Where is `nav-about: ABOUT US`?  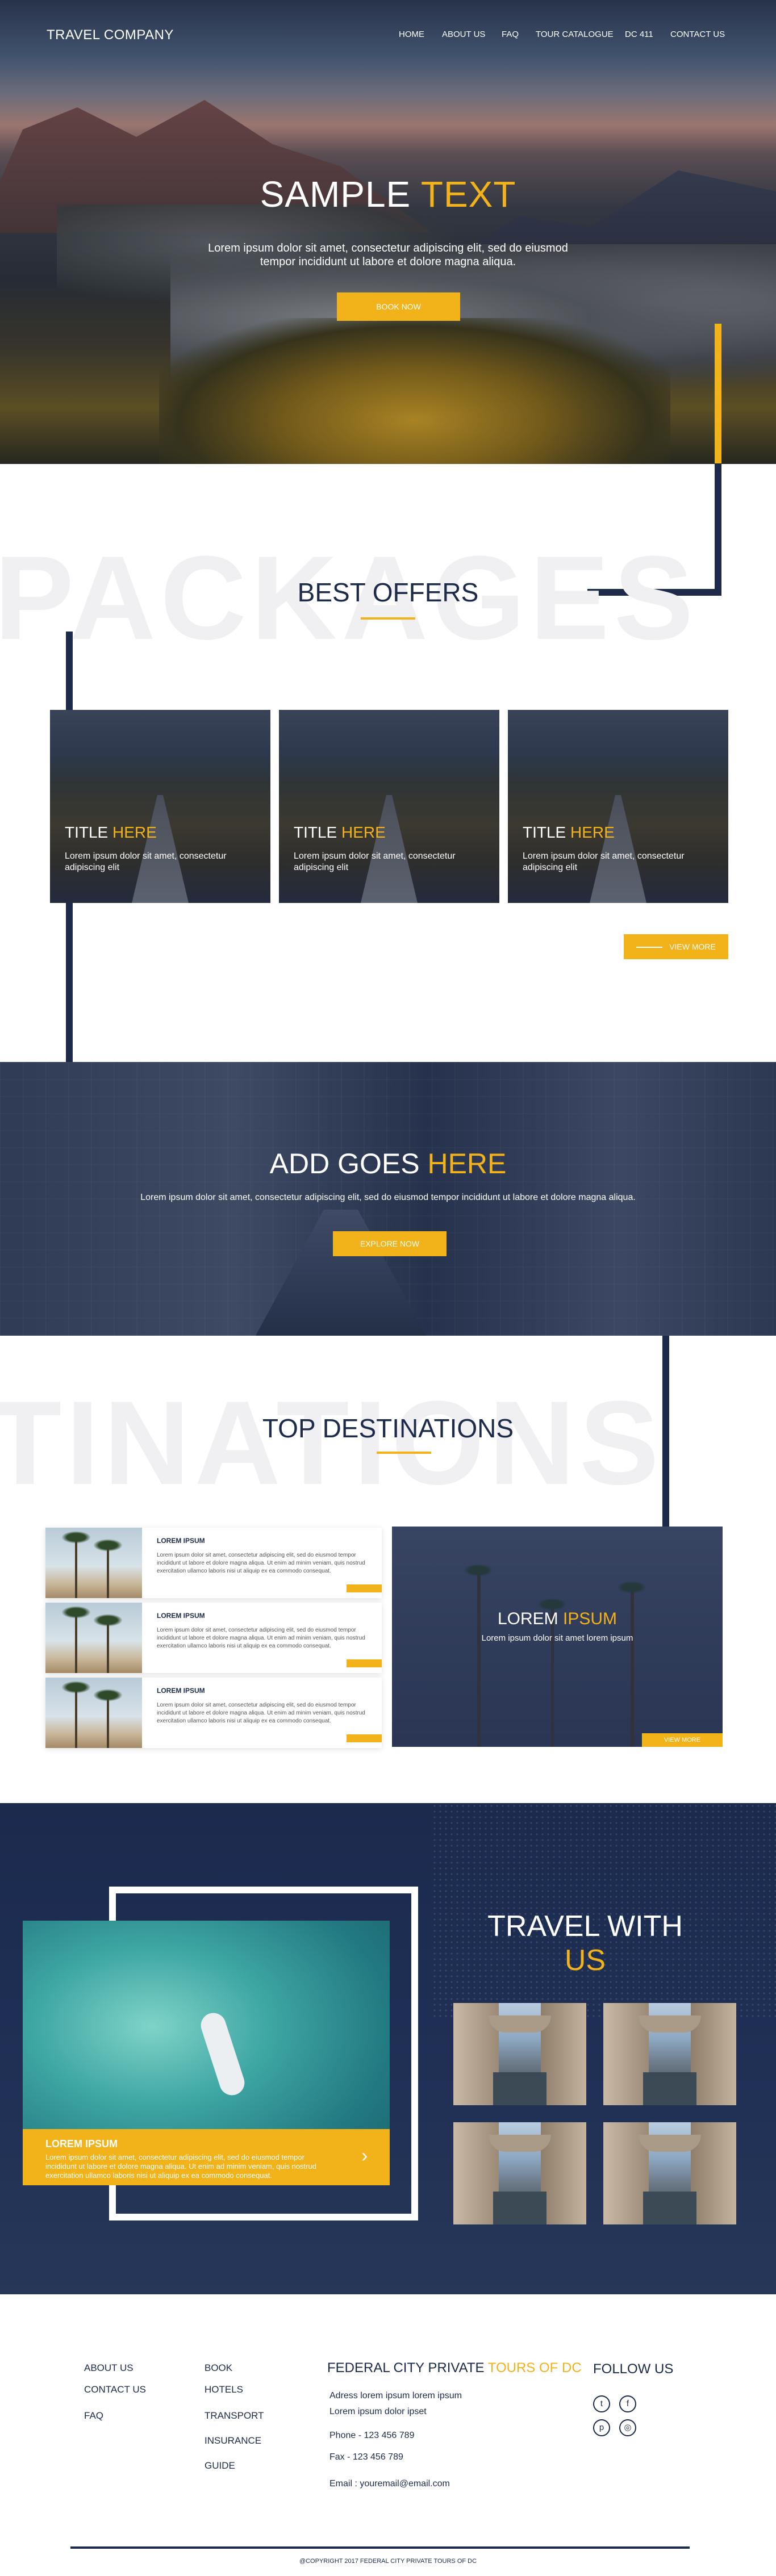 nav-about: ABOUT US is located at coordinates (463, 34).